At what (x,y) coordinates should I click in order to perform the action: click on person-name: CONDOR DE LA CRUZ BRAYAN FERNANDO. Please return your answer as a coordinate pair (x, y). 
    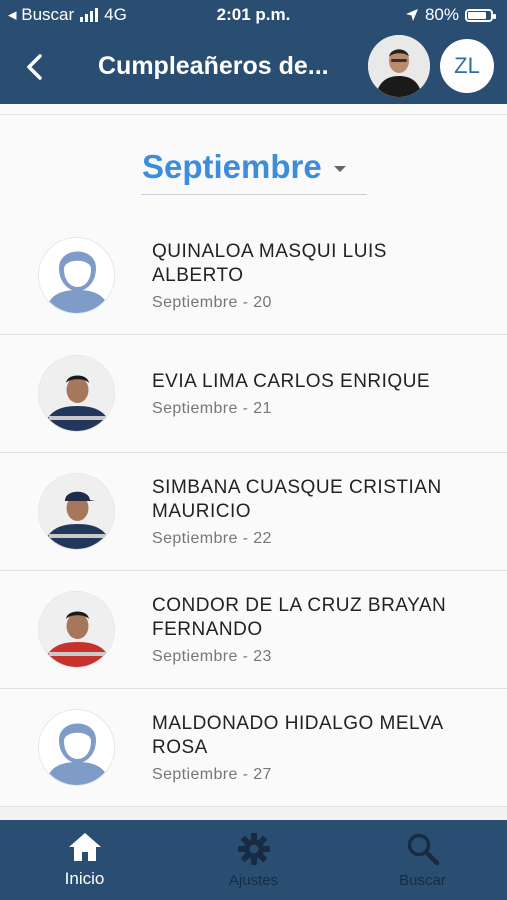
    Looking at the image, I should click on (299, 617).